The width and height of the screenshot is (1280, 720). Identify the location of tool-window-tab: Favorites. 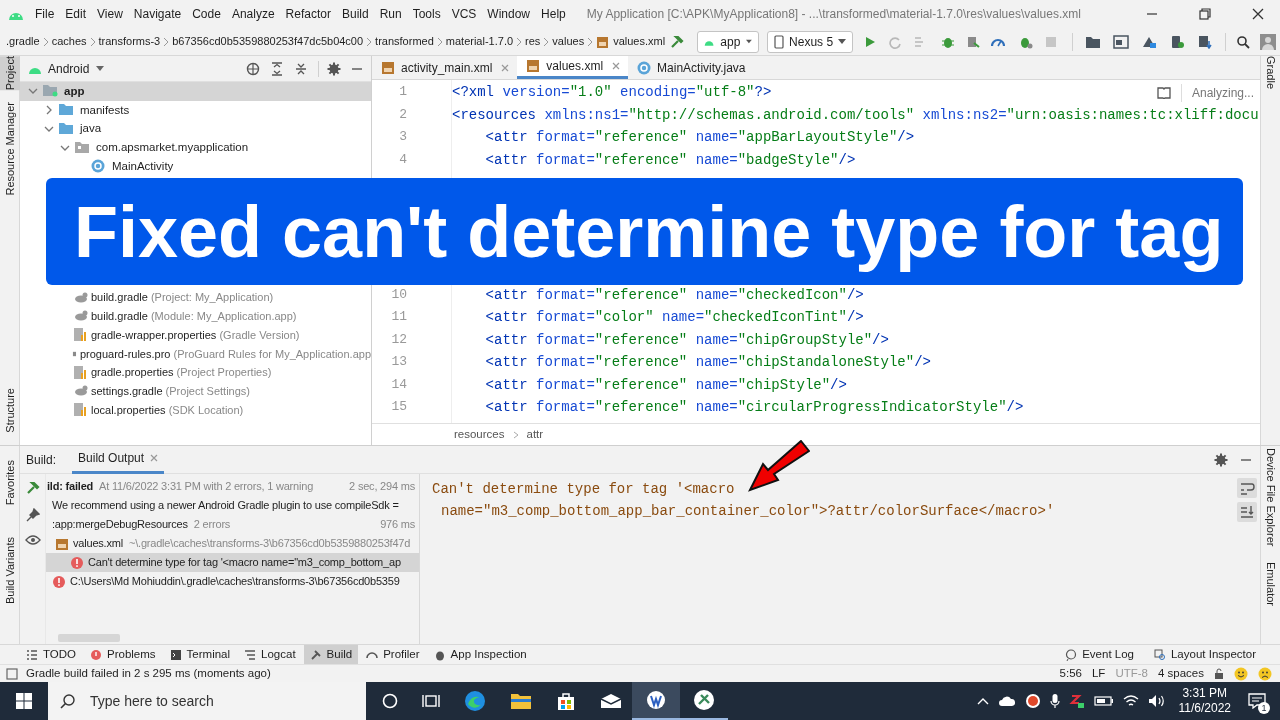
(10, 483).